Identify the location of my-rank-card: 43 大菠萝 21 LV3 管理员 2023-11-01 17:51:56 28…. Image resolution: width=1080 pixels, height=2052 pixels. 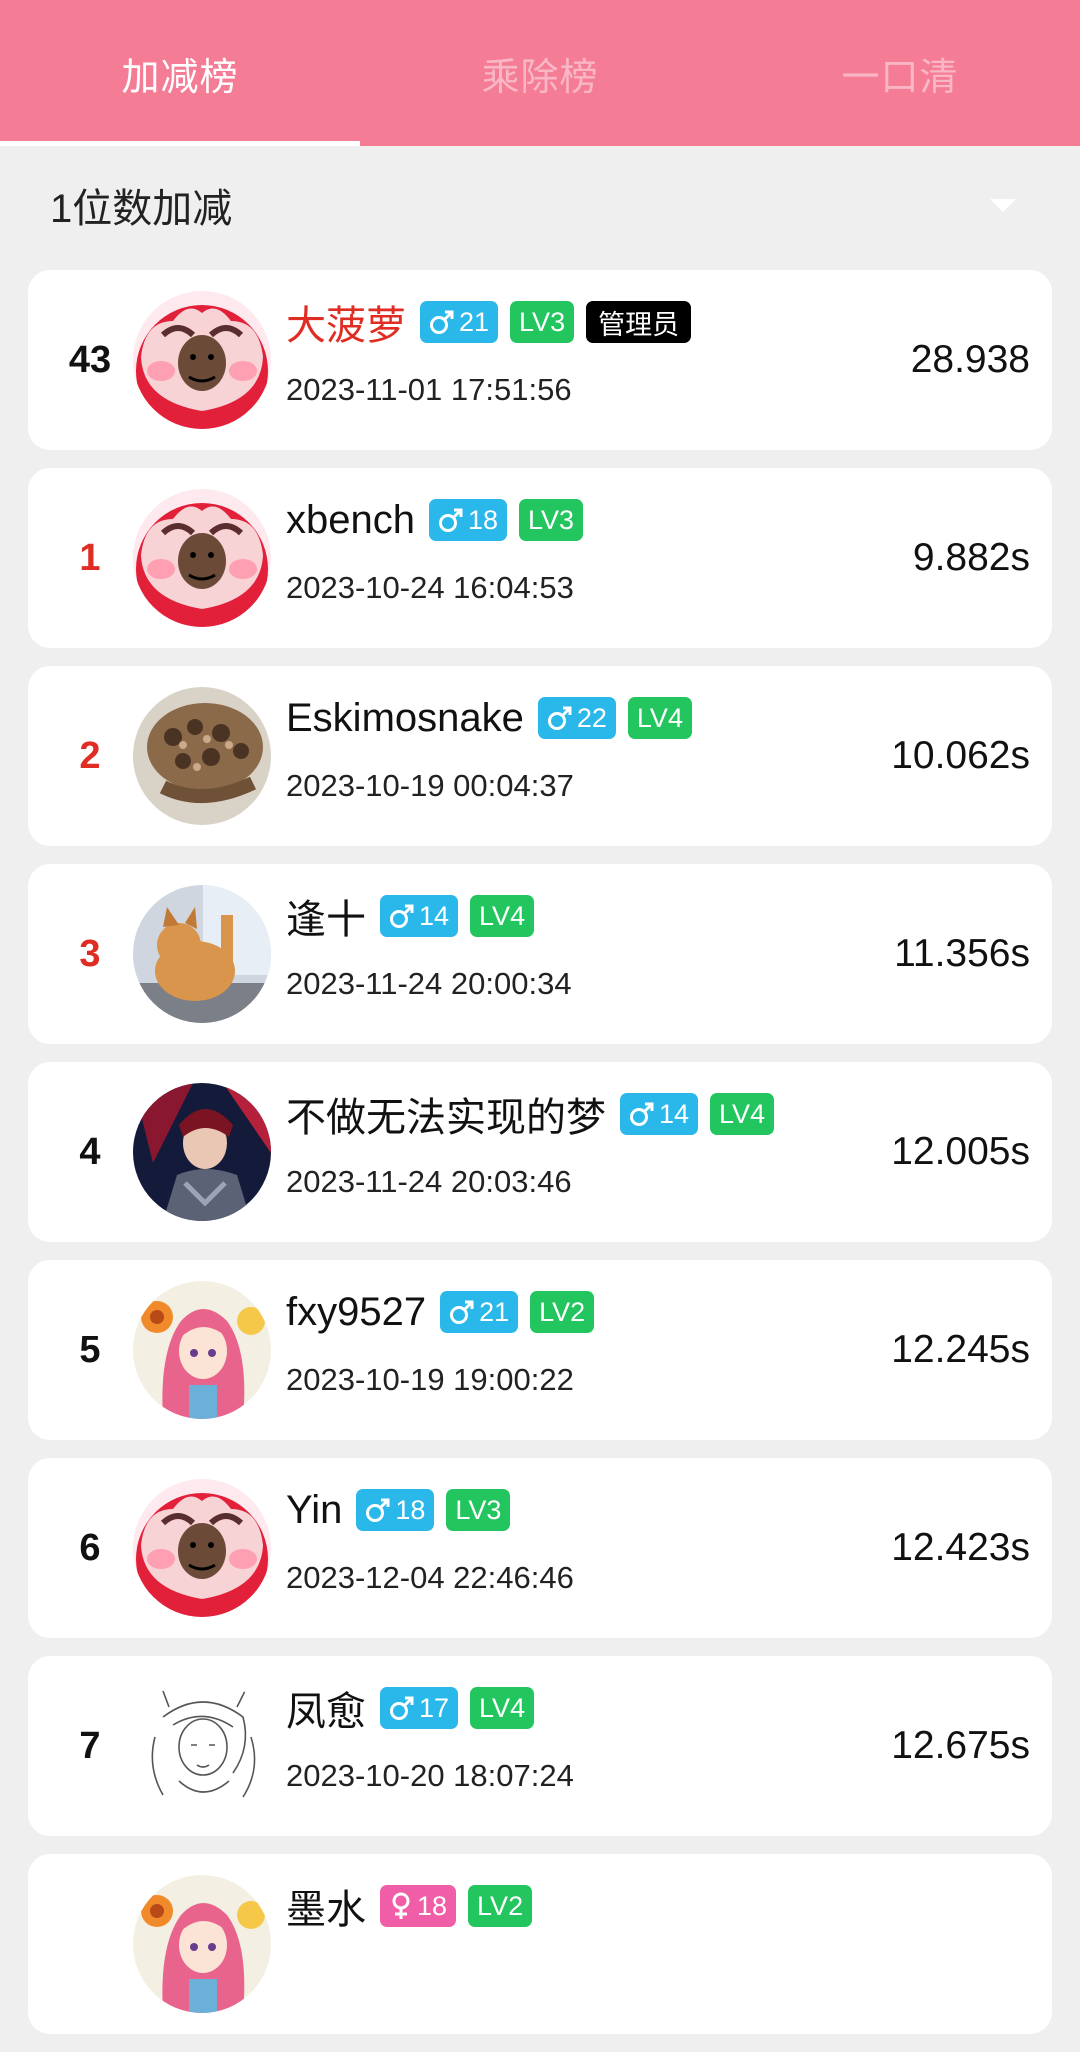
(540, 360).